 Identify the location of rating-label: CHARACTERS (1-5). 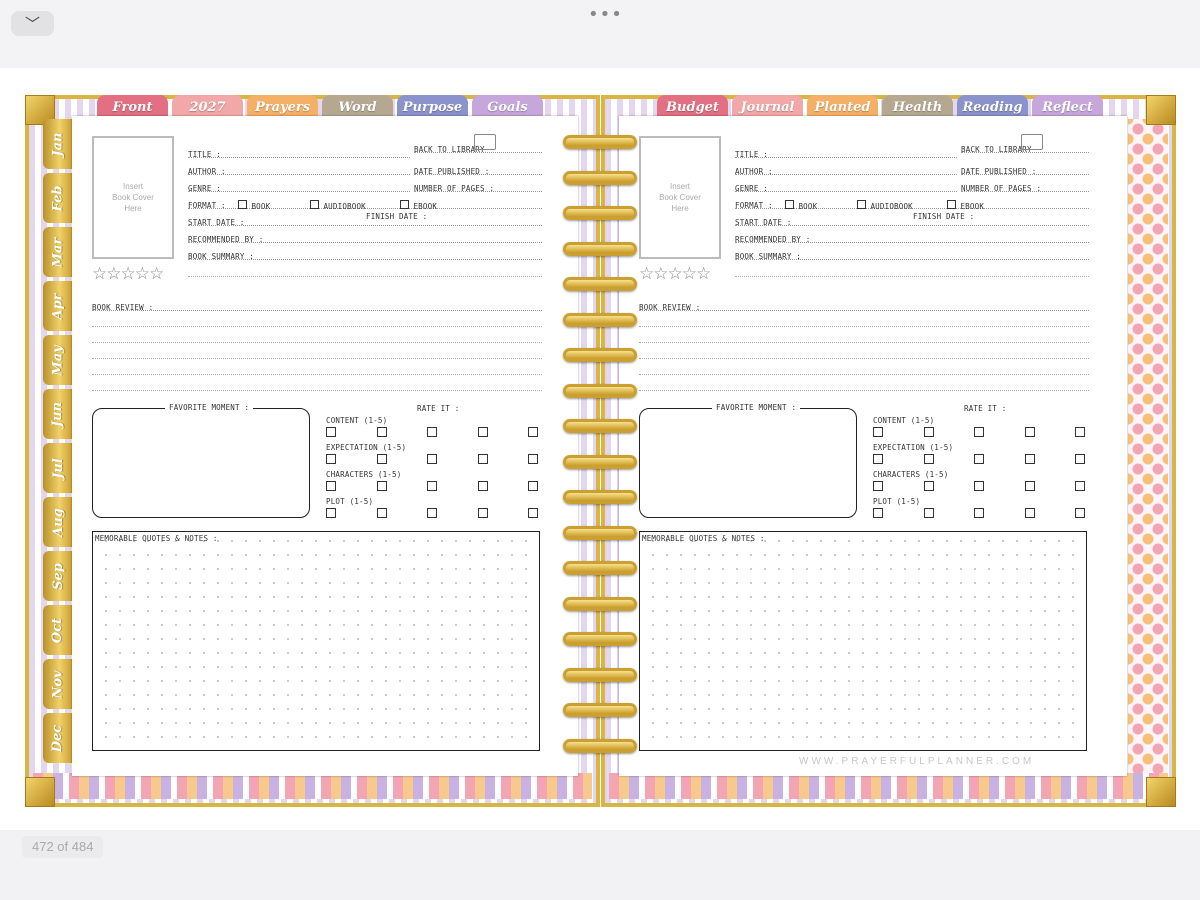
(911, 474).